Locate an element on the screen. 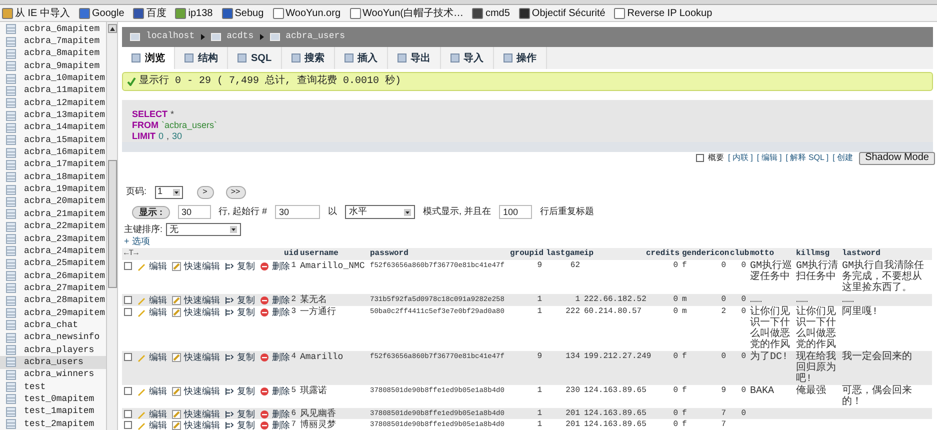 This screenshot has height=430, width=937. column-header: icon is located at coordinates (720, 253).